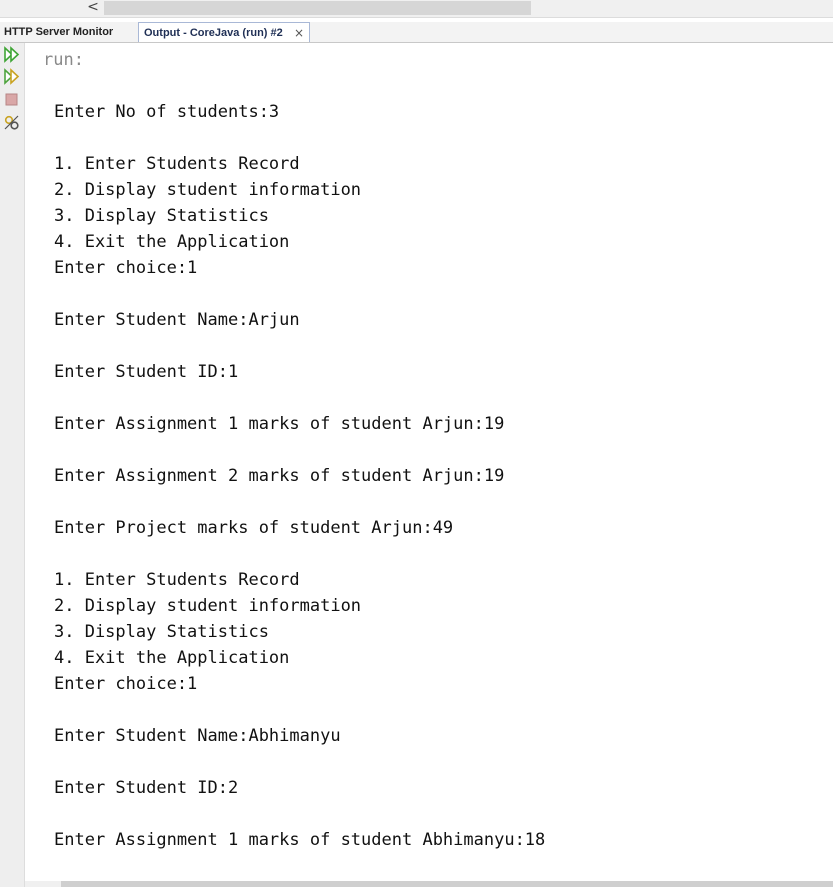  Describe the element at coordinates (11, 54) in the screenshot. I see `rerun-icon` at that location.